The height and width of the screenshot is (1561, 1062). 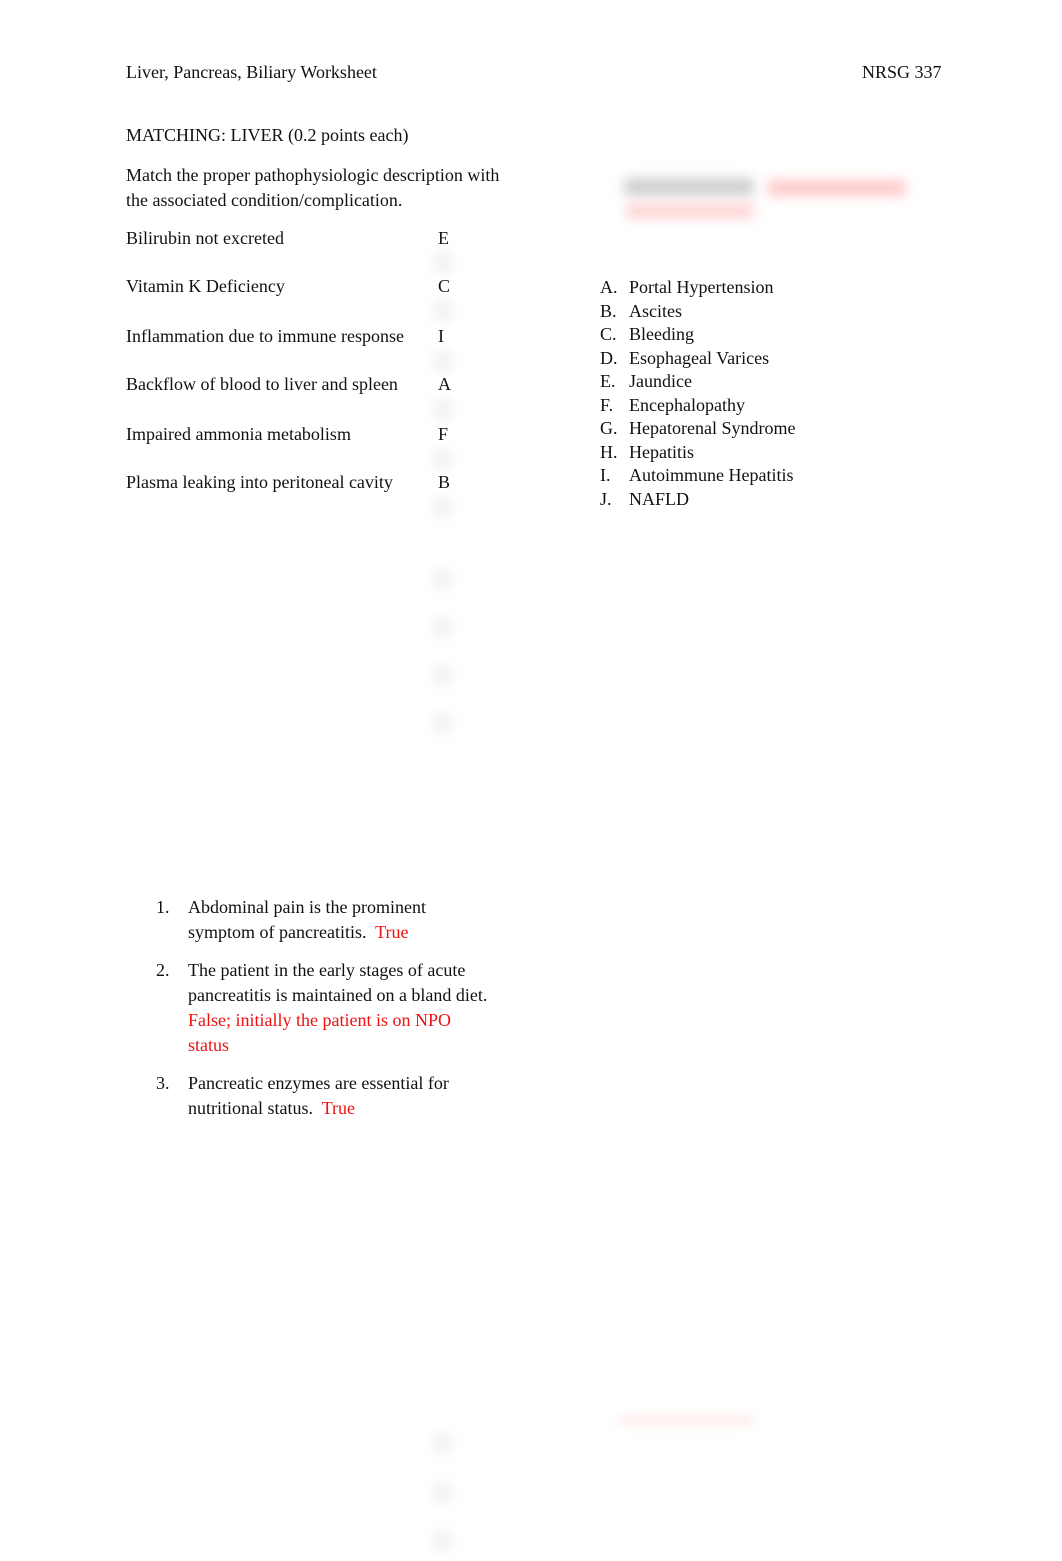 What do you see at coordinates (660, 381) in the screenshot?
I see `option-label: Jaundice` at bounding box center [660, 381].